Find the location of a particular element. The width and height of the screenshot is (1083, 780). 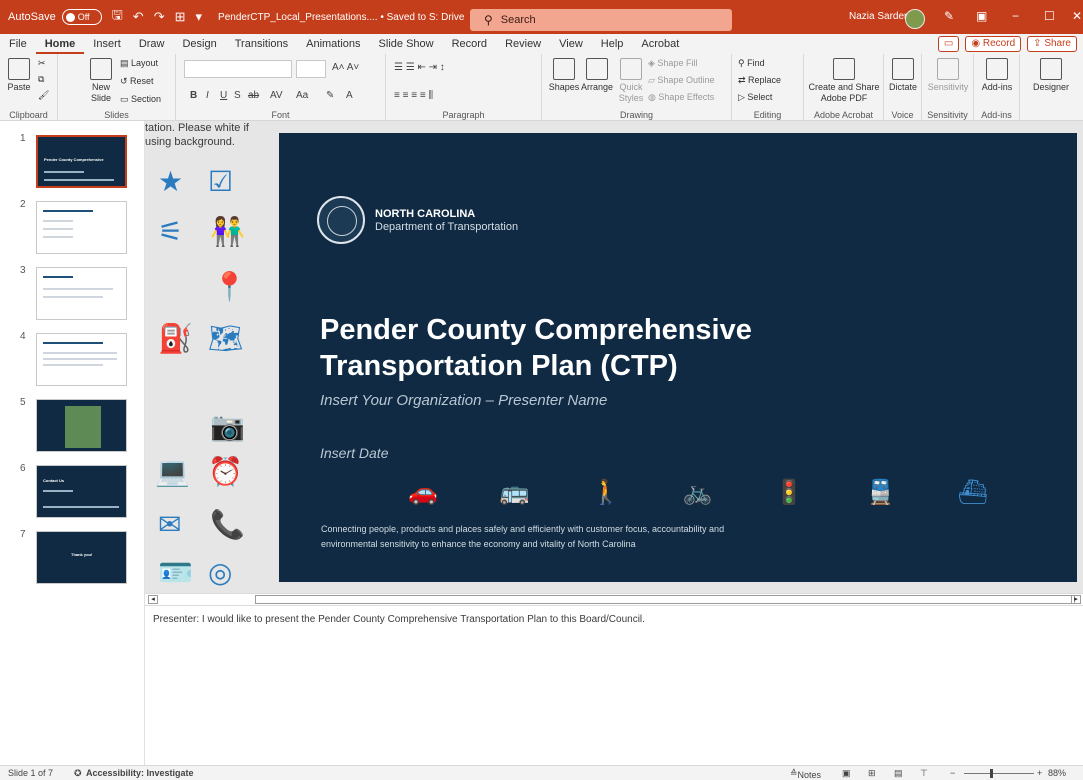

id-card-icon: 🪪 is located at coordinates (175, 572).